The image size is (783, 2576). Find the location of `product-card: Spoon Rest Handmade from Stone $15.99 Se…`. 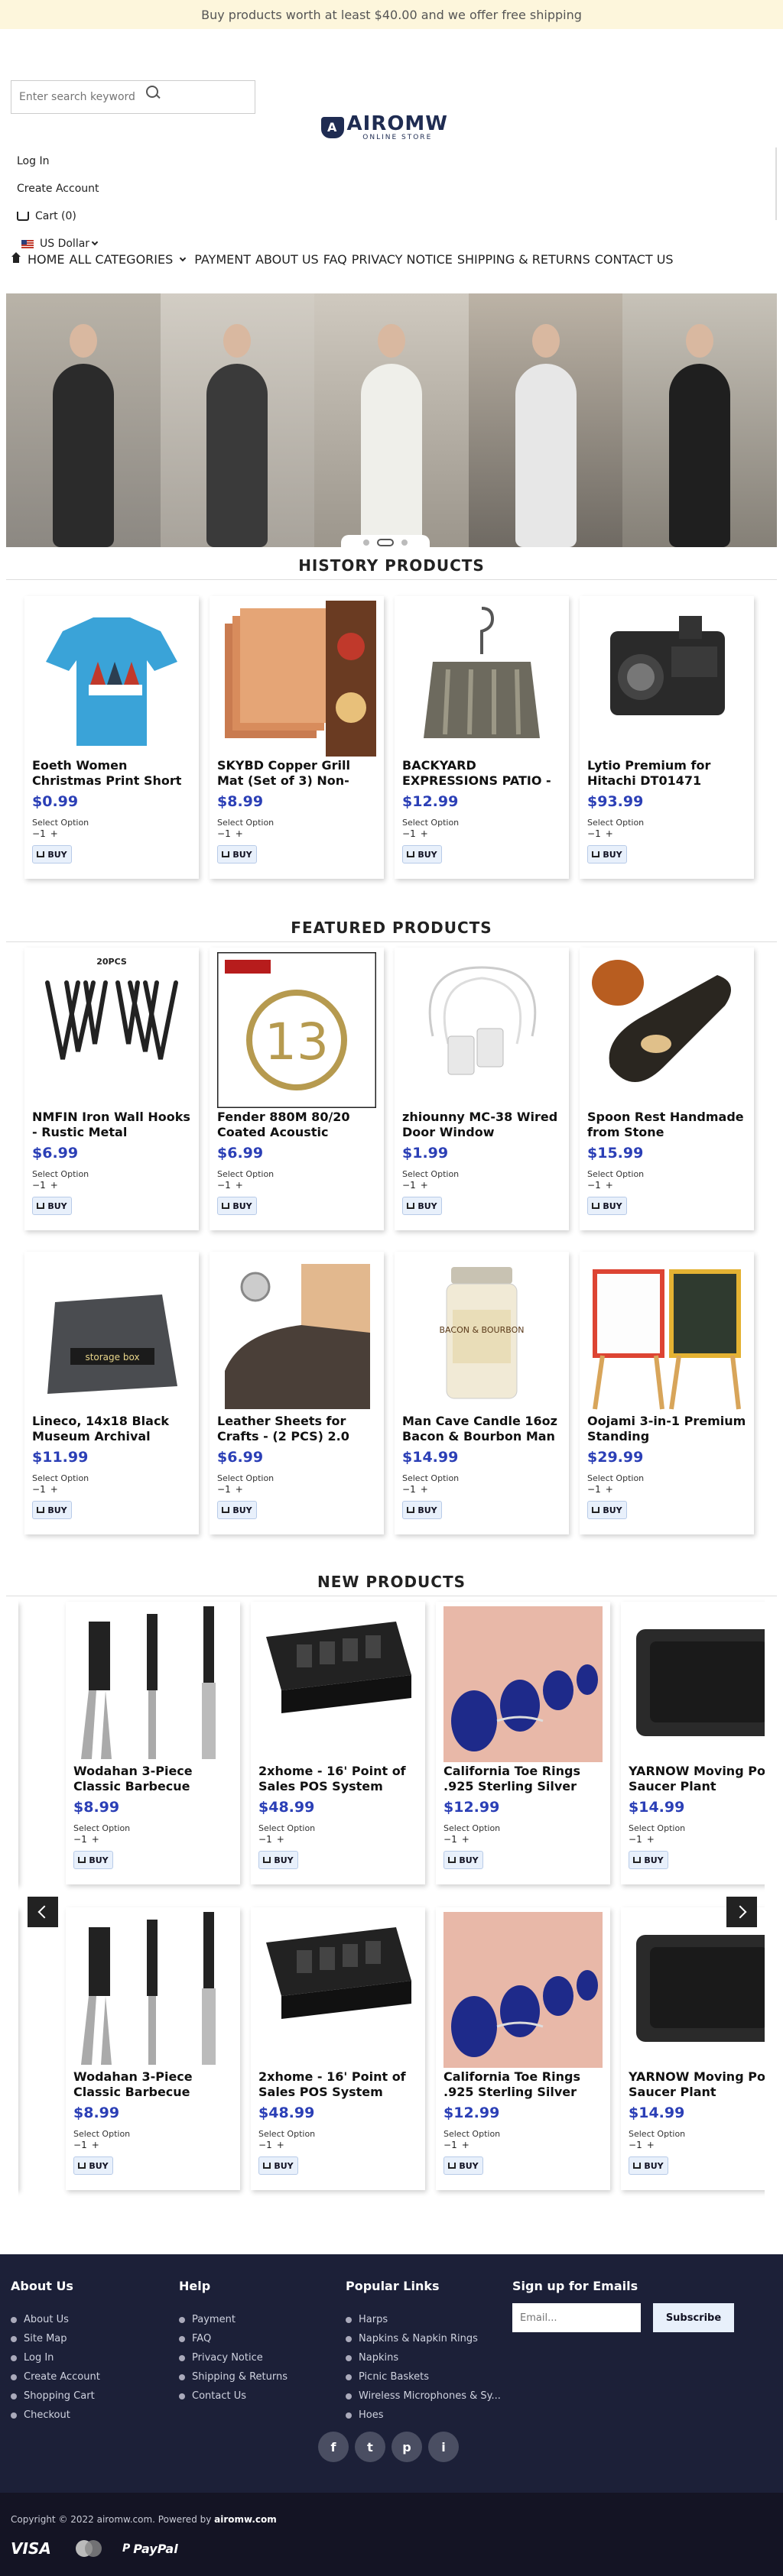

product-card: Spoon Rest Handmade from Stone $15.99 Se… is located at coordinates (667, 1089).